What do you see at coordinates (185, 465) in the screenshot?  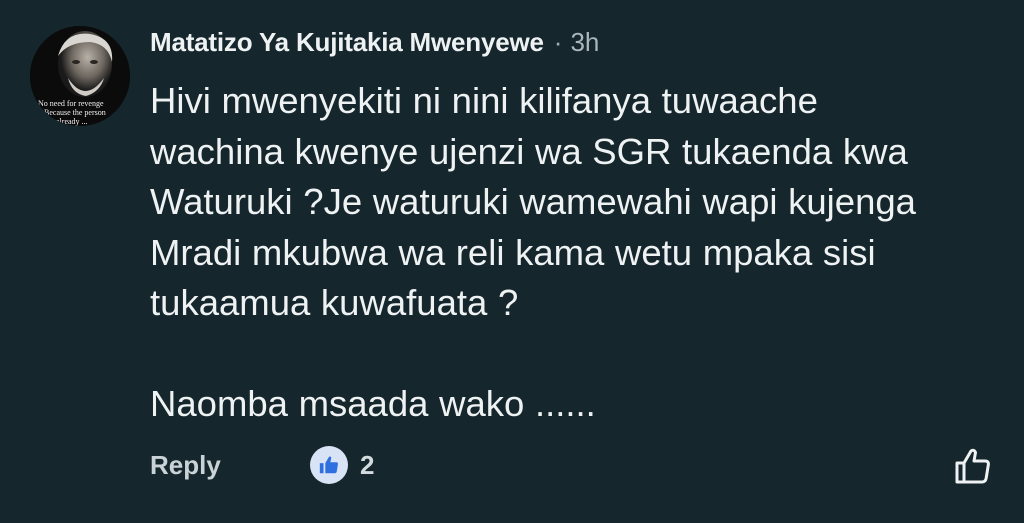 I see `reply-button: Reply` at bounding box center [185, 465].